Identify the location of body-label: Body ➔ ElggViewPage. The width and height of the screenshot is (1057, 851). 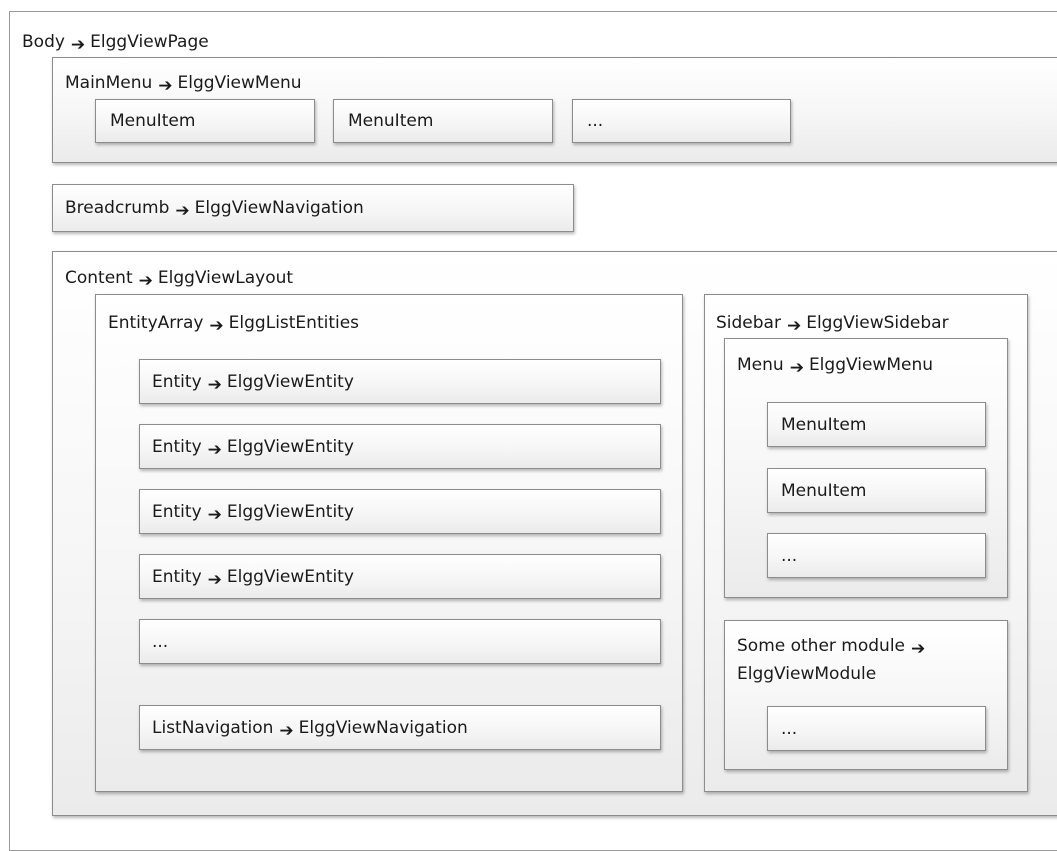
(115, 43).